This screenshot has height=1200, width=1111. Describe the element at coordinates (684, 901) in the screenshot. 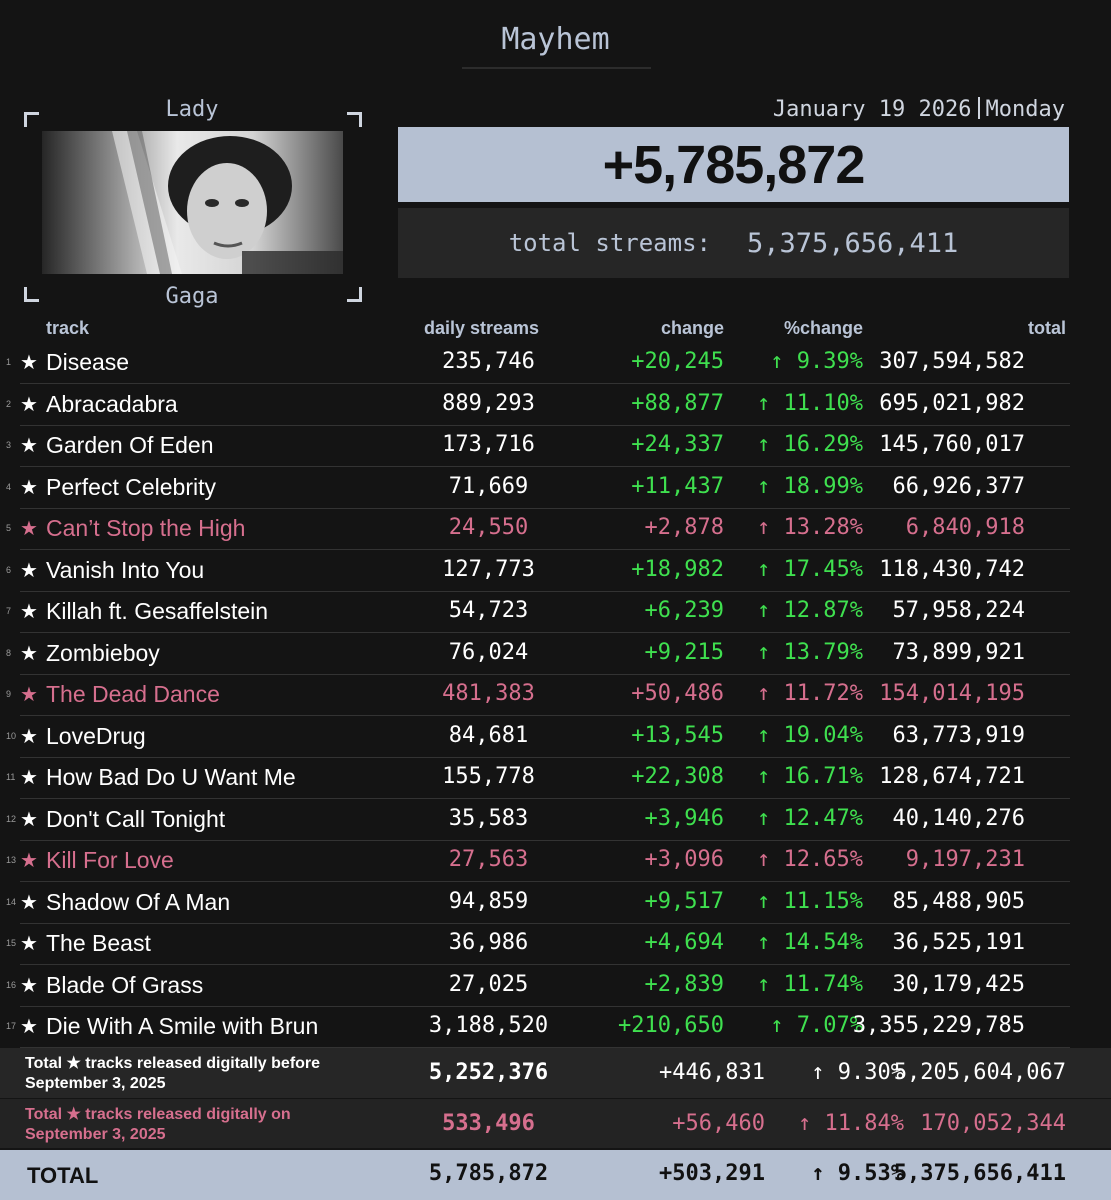

I see `track-change: +9,517` at that location.